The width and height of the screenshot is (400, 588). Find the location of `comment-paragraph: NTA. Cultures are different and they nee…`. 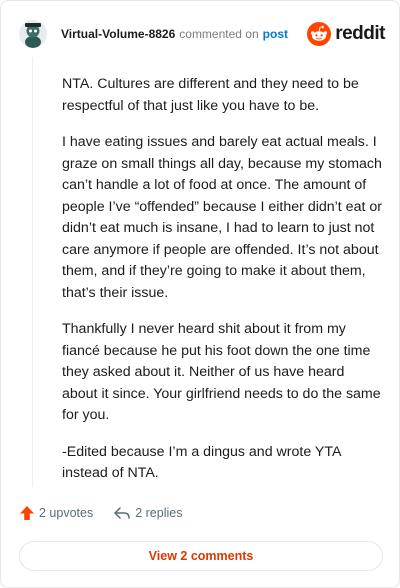

comment-paragraph: NTA. Cultures are different and they nee… is located at coordinates (210, 95).